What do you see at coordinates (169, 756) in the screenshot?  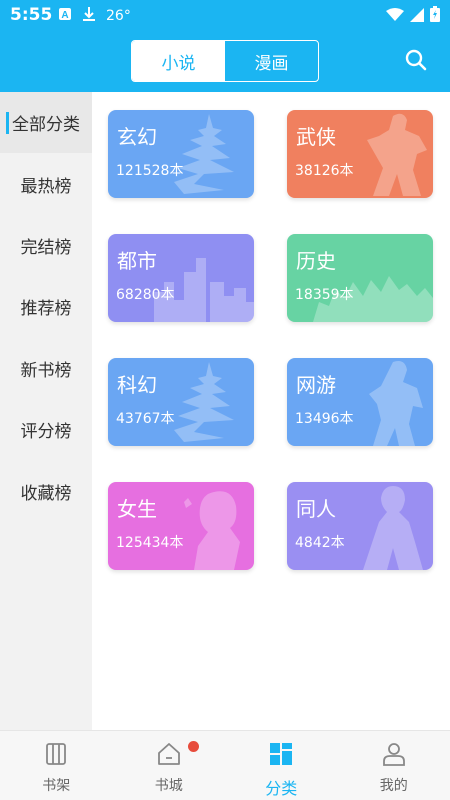 I see `home-icon` at bounding box center [169, 756].